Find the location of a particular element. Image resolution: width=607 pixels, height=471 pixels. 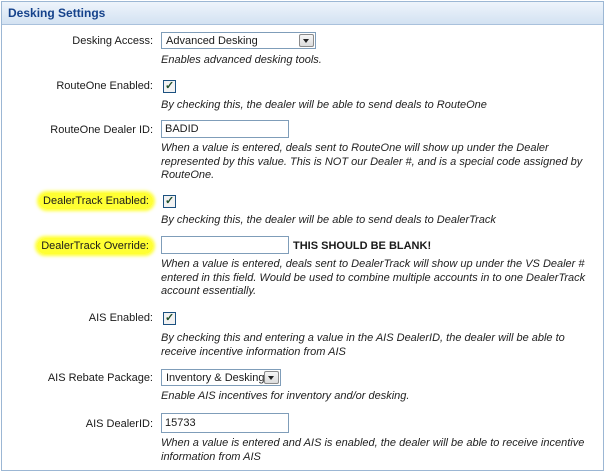

panel-title: Desking Settings is located at coordinates (57, 13).